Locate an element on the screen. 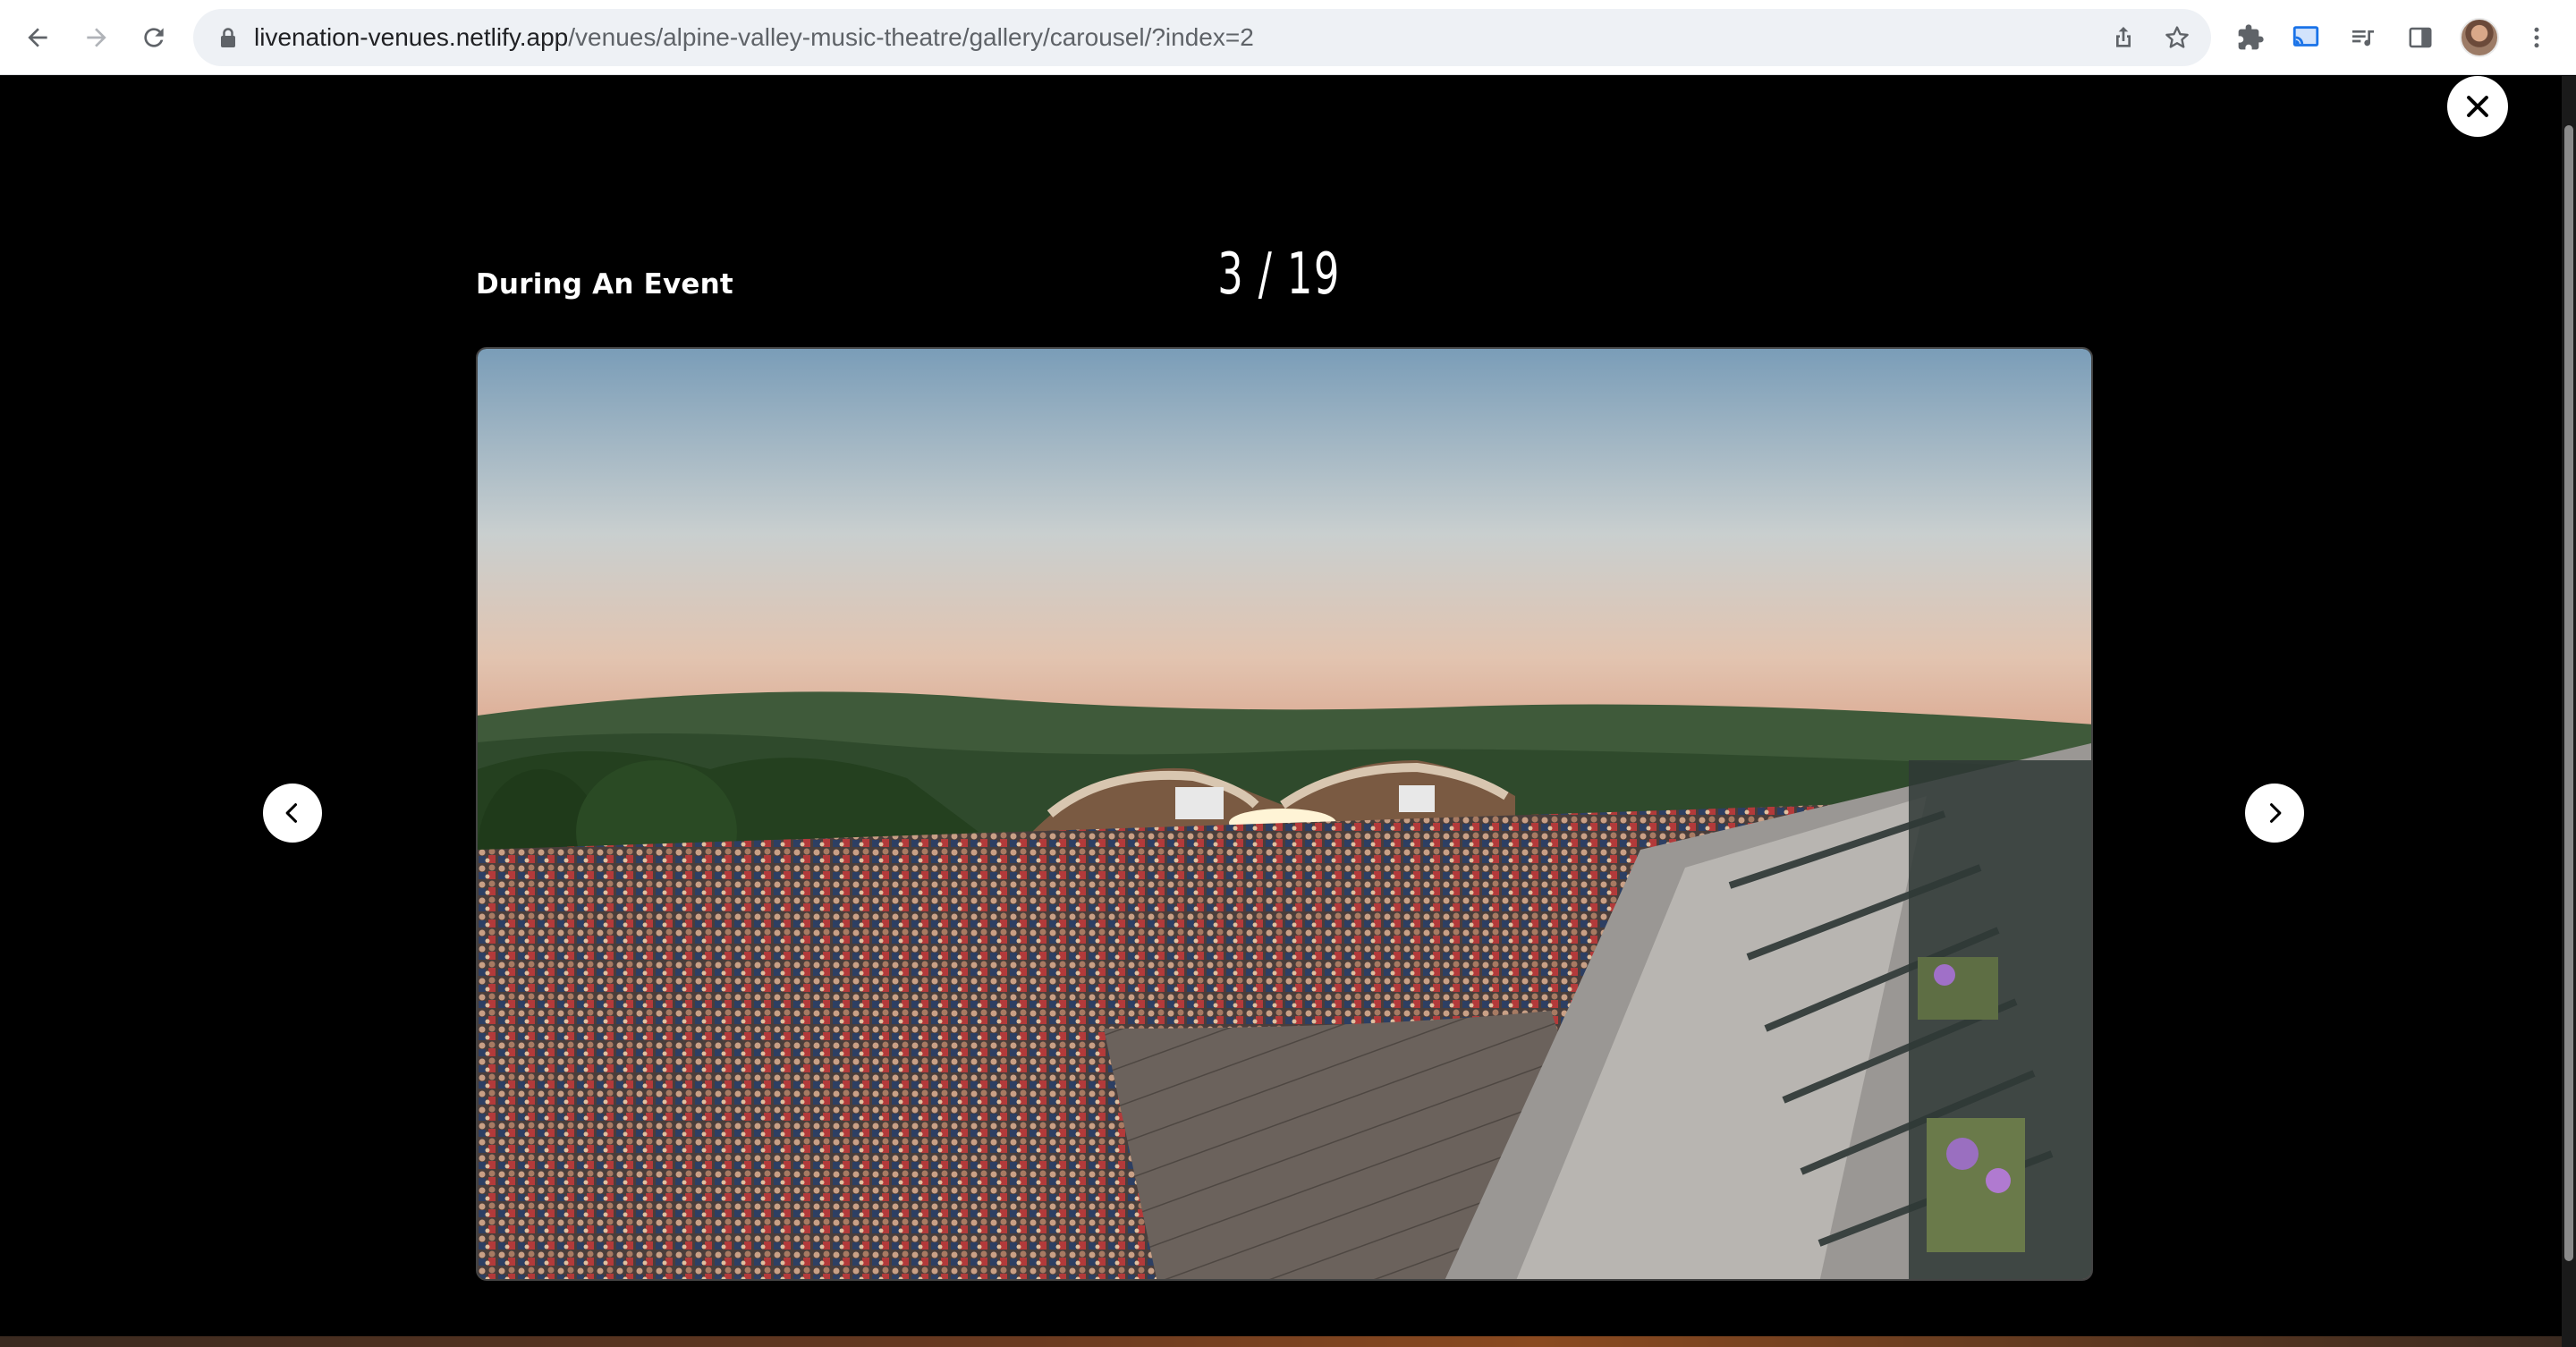 This screenshot has height=1347, width=2576. puzzle-icon is located at coordinates (2251, 37).